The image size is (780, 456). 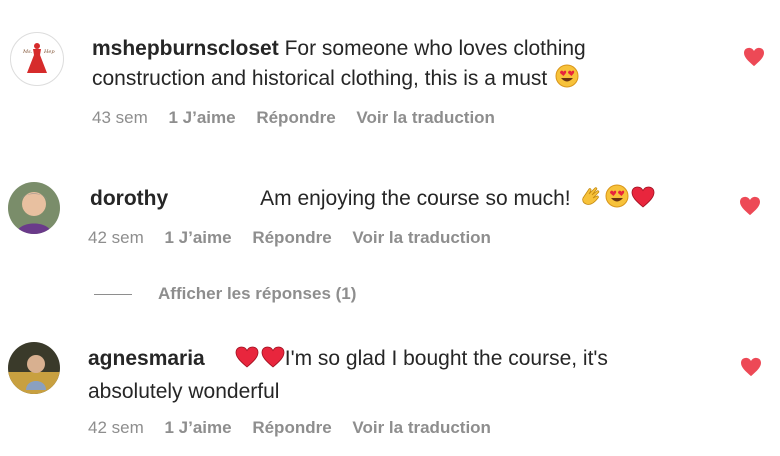 What do you see at coordinates (146, 358) in the screenshot?
I see `username: agnesmaria` at bounding box center [146, 358].